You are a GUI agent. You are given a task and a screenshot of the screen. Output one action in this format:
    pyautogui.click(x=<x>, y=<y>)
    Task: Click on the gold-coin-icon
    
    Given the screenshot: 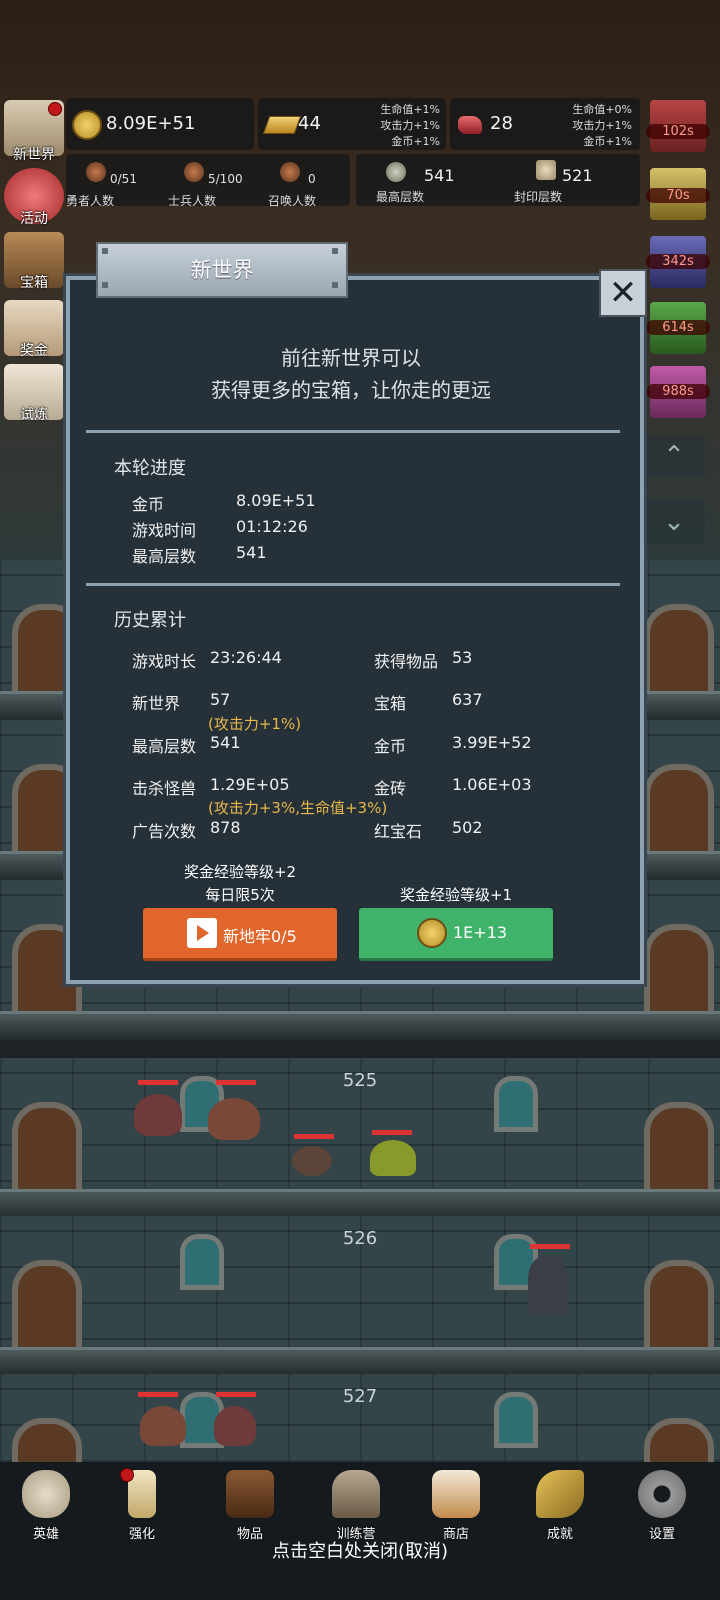 What is the action you would take?
    pyautogui.click(x=87, y=125)
    